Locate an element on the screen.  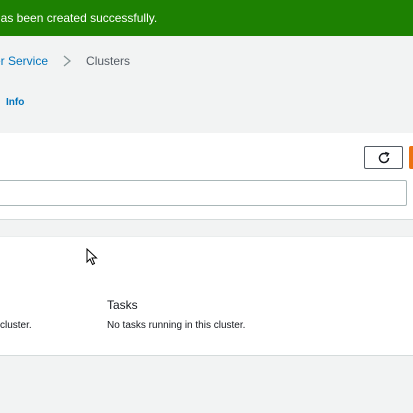
search-input is located at coordinates (203, 193).